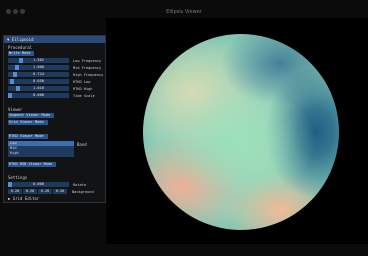  I want to click on section-viewer: Viewer, so click(15, 109).